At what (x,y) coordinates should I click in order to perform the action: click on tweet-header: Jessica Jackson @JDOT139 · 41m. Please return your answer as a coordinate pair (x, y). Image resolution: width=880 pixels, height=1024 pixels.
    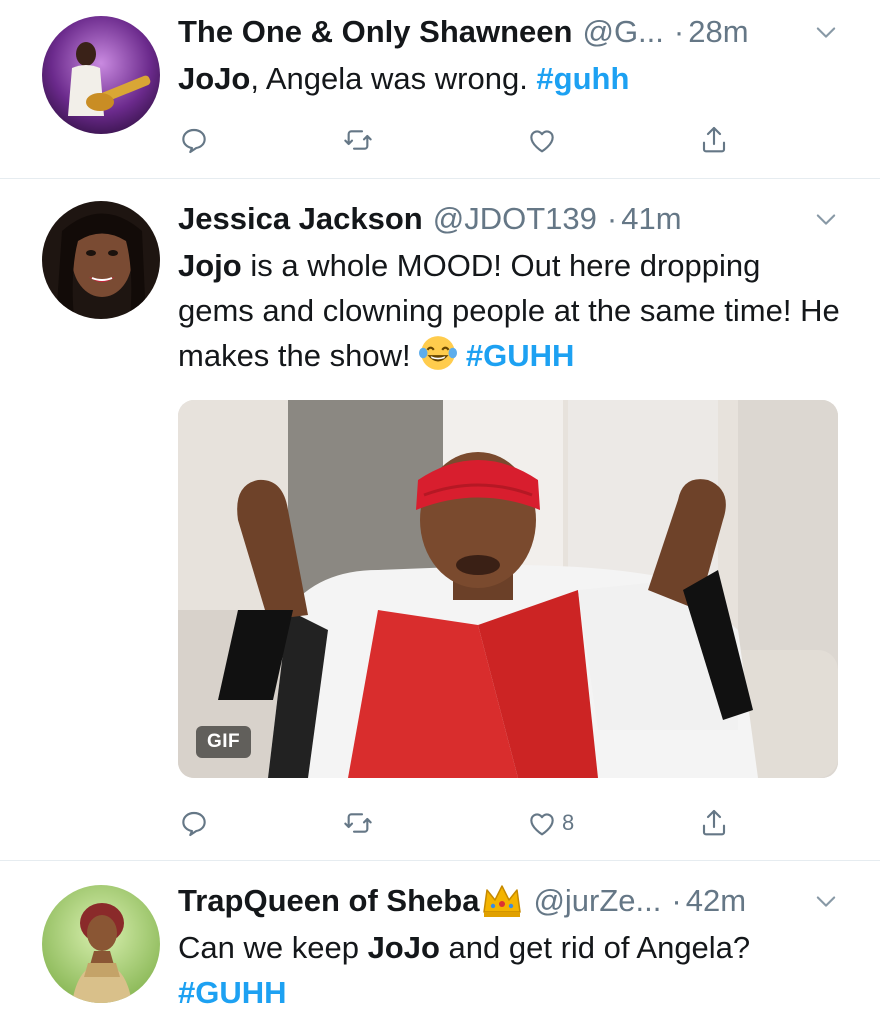
    Looking at the image, I should click on (509, 219).